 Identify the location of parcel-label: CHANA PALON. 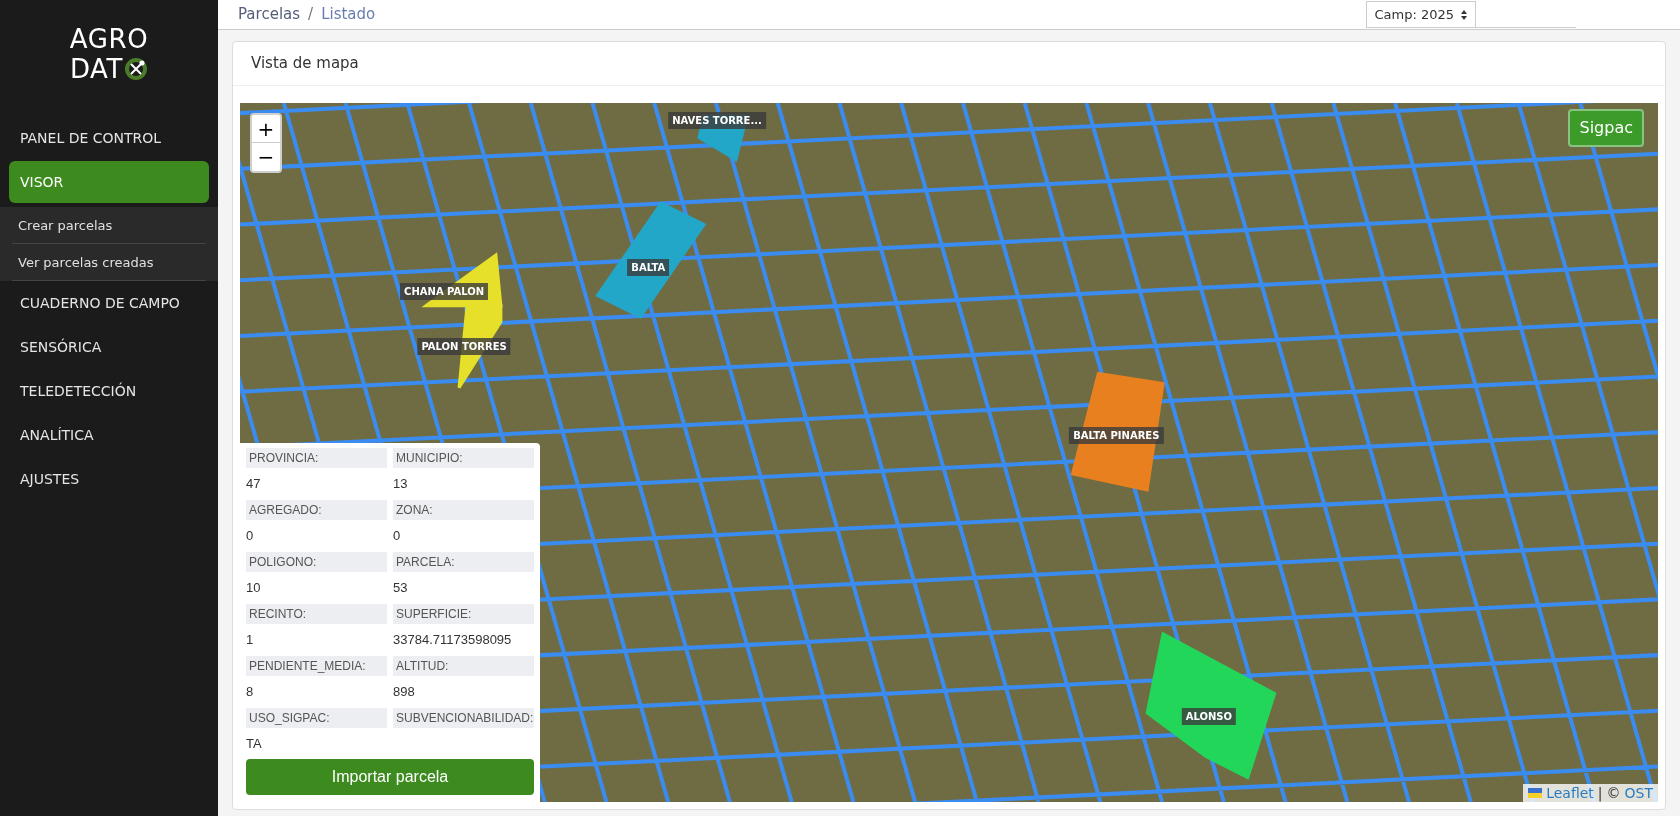
(444, 292).